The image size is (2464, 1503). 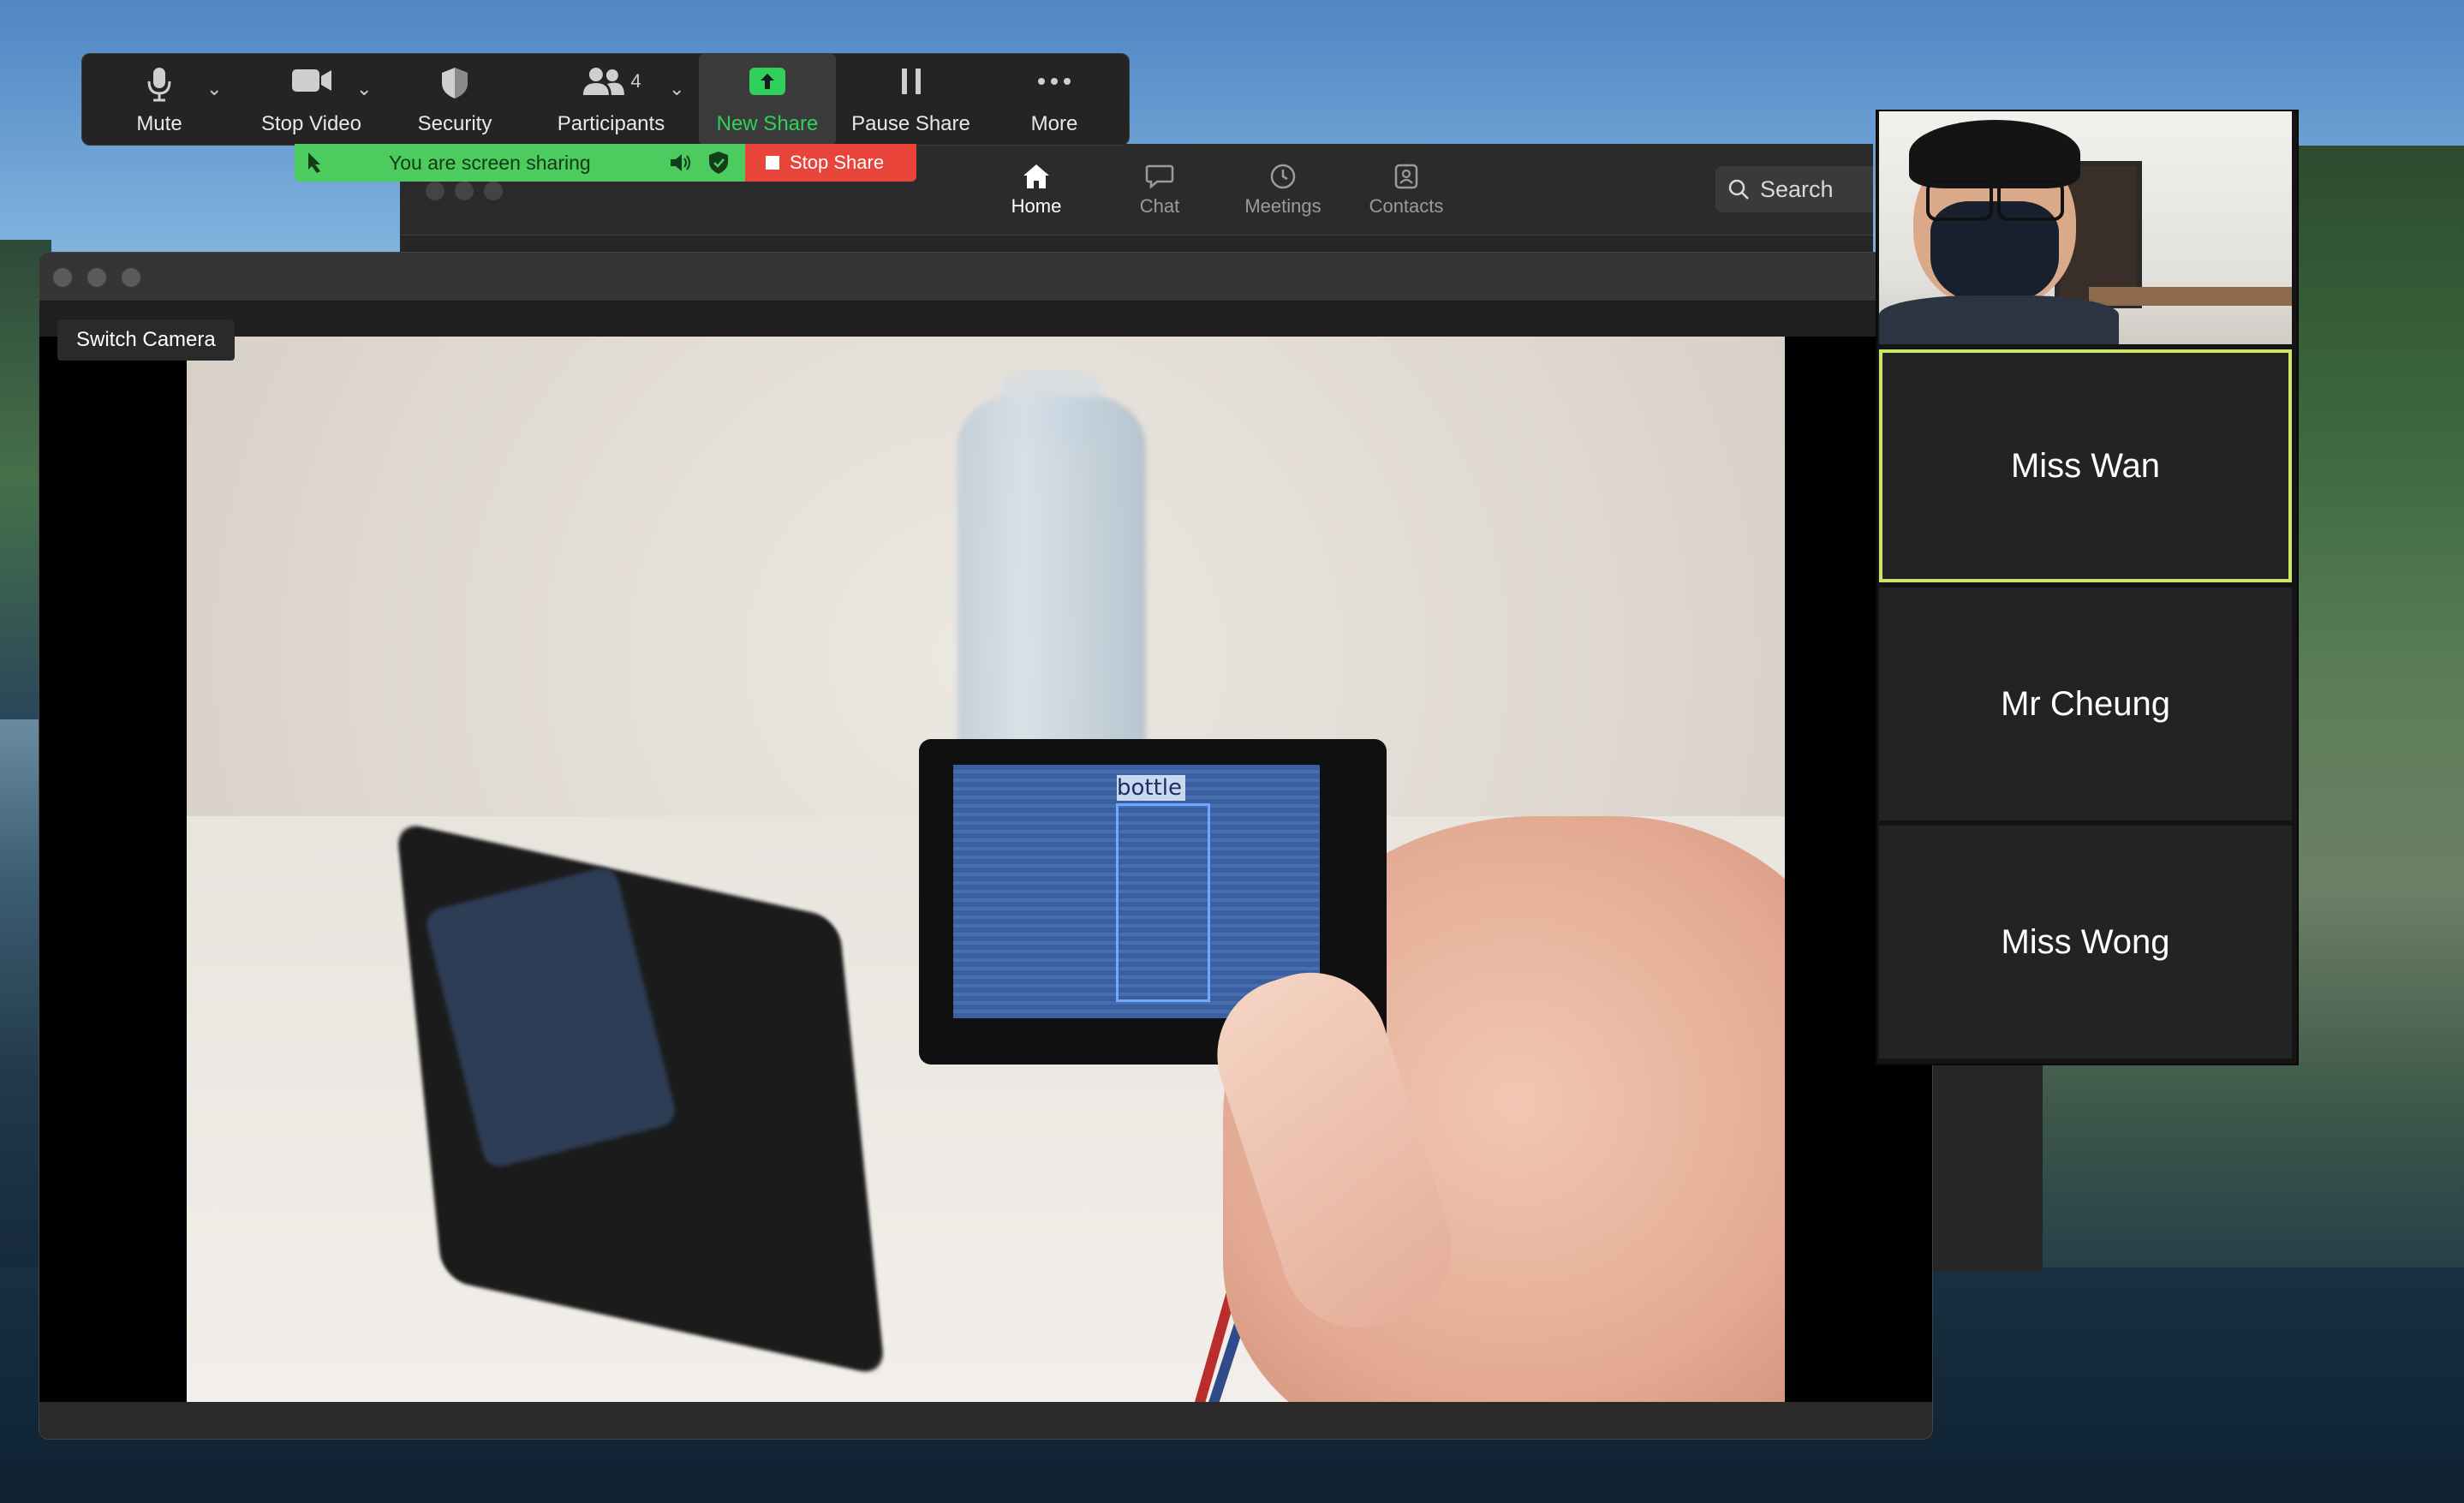 I want to click on participants-options-chevron-icon: ⌄, so click(x=677, y=89).